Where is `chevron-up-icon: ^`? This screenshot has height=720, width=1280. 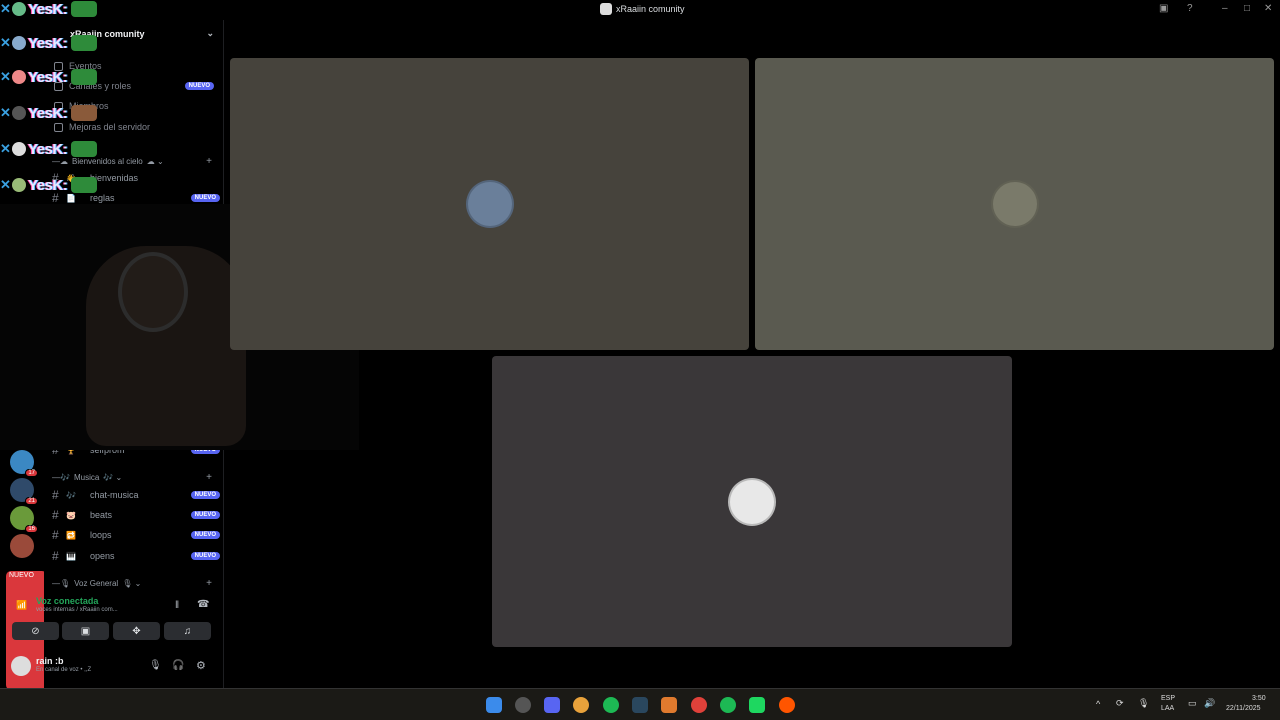 chevron-up-icon: ^ is located at coordinates (1098, 704).